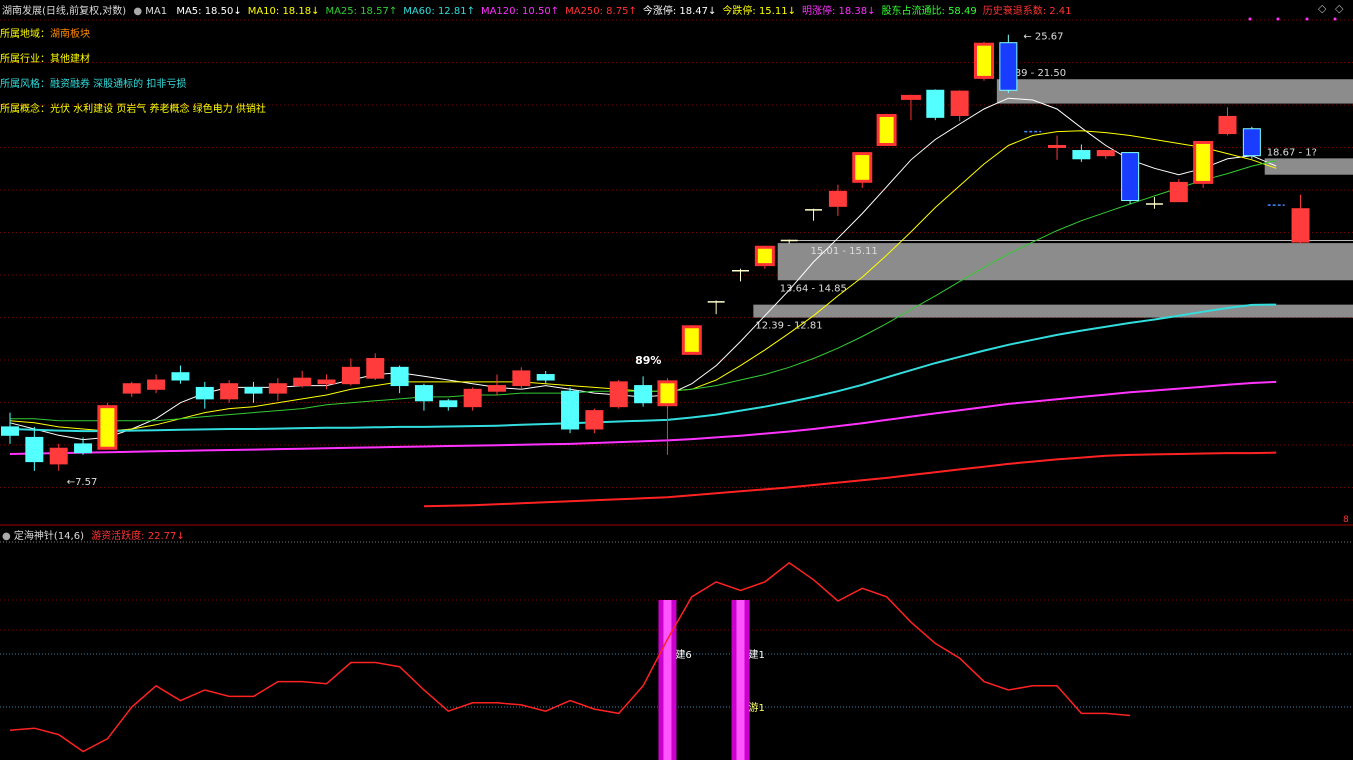 This screenshot has height=760, width=1353. What do you see at coordinates (1322, 8) in the screenshot?
I see `corner-diamond-icon-1: ◇` at bounding box center [1322, 8].